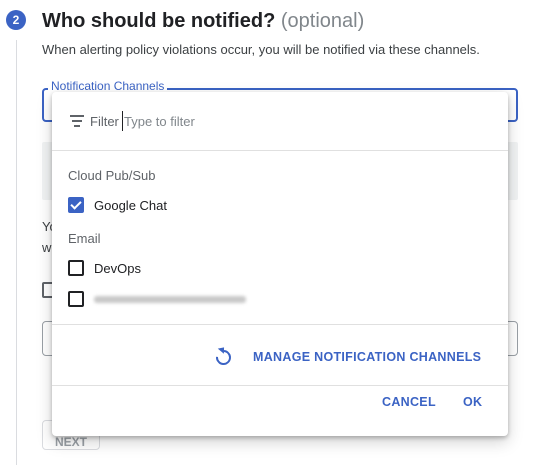  I want to click on notification-channels-label: Notification Channels, so click(108, 86).